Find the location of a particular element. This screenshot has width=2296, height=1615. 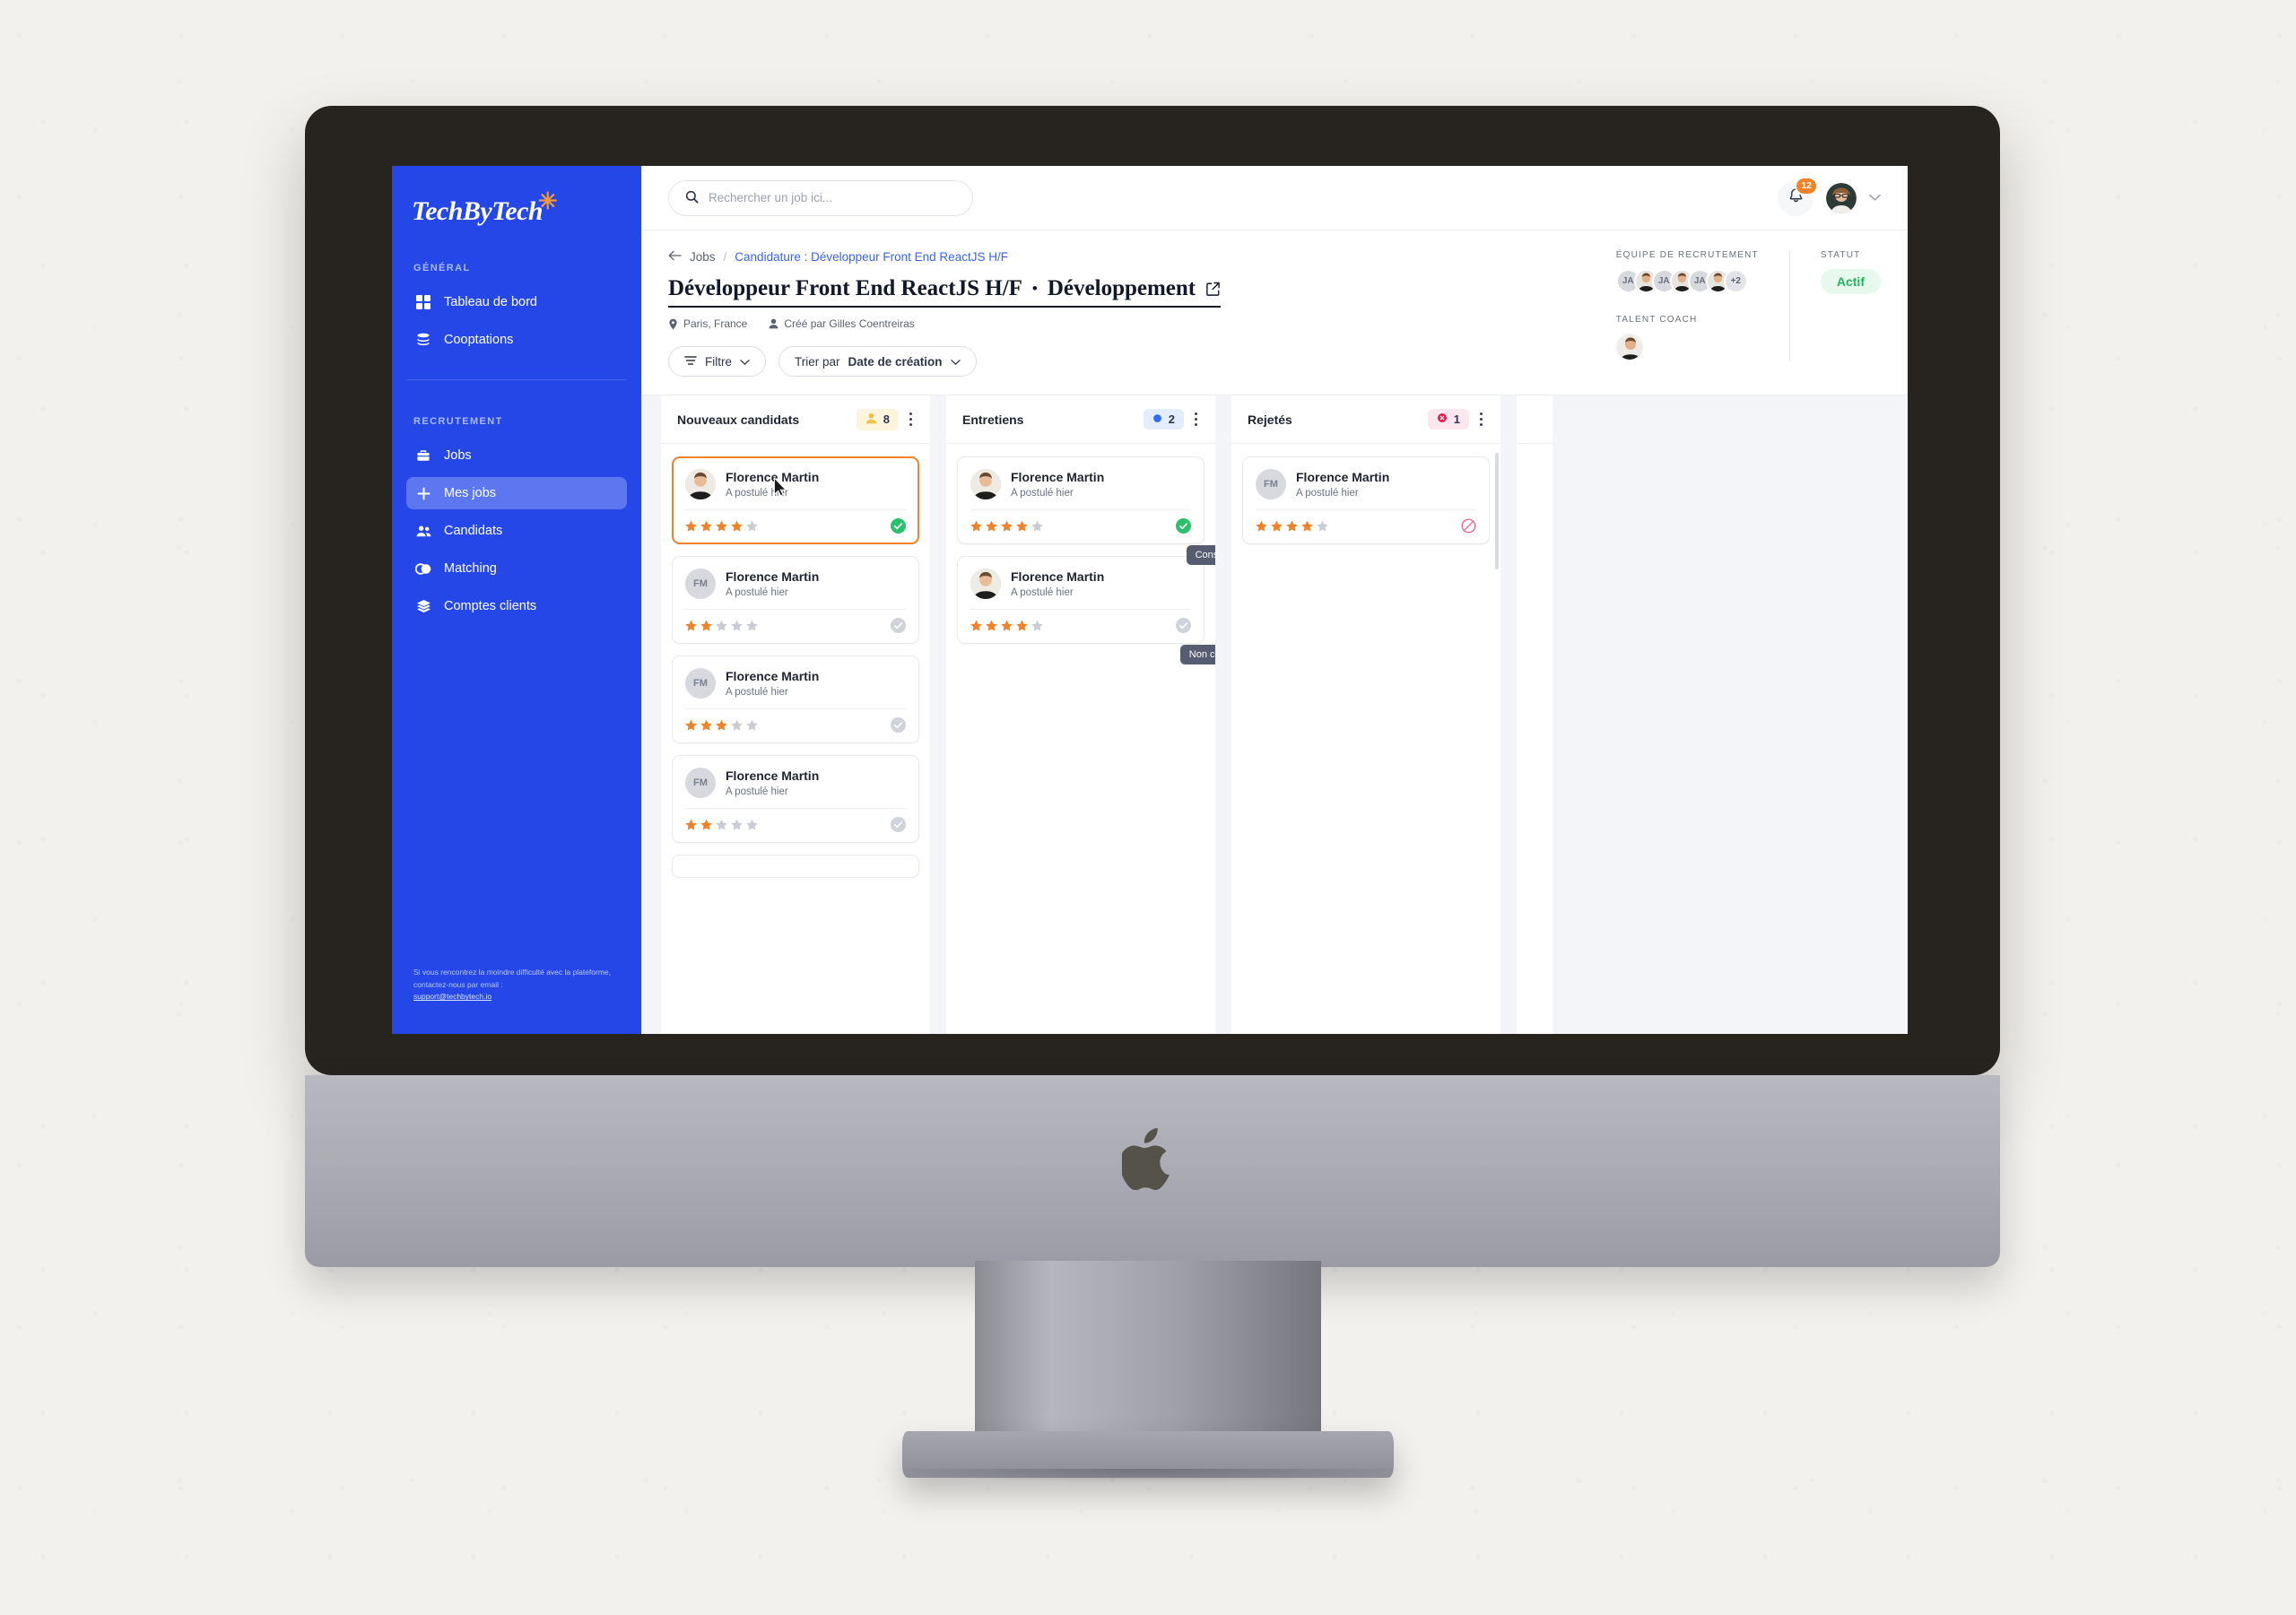

status-block: STATUT Actif is located at coordinates (1850, 272).